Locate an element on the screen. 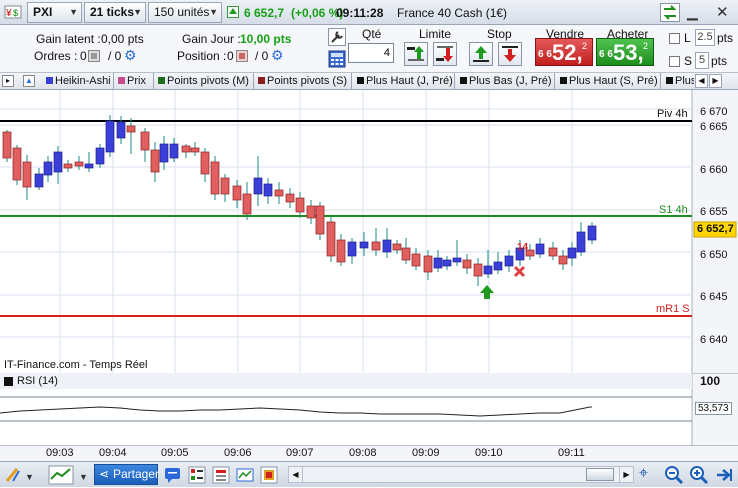  screenshot-icon is located at coordinates (245, 475).